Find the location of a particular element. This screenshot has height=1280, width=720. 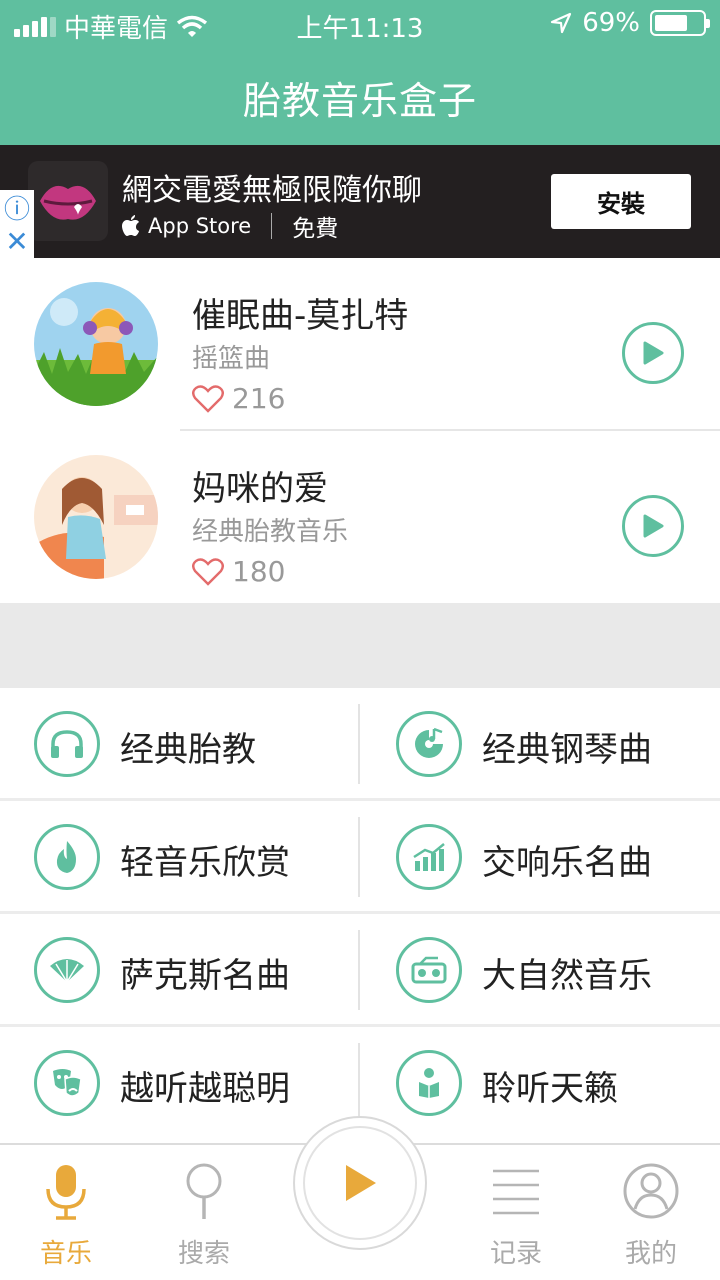

category-smarter-listening: 越听越聪明 is located at coordinates (180, 1083).